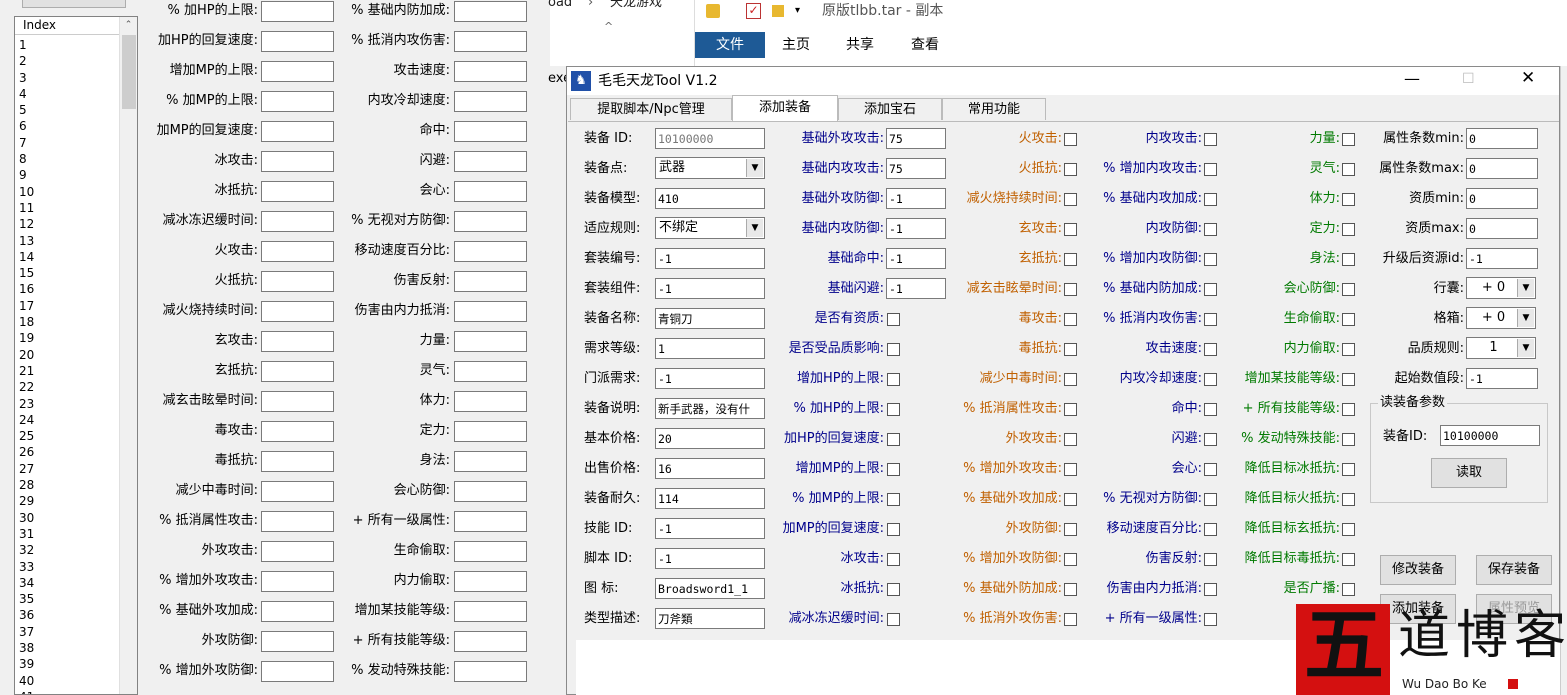  I want to click on list-item: 3, so click(69, 78).